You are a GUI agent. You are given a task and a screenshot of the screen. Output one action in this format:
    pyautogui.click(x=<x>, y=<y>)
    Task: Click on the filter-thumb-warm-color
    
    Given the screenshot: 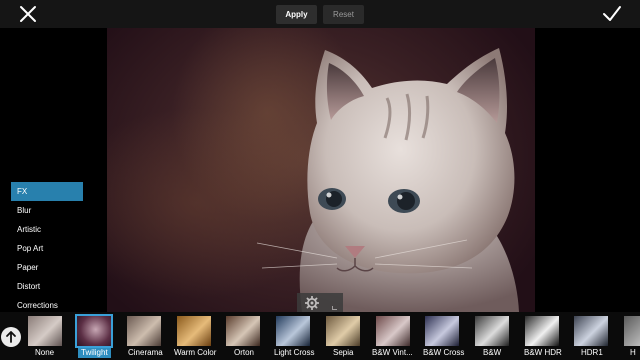 What is the action you would take?
    pyautogui.click(x=194, y=331)
    